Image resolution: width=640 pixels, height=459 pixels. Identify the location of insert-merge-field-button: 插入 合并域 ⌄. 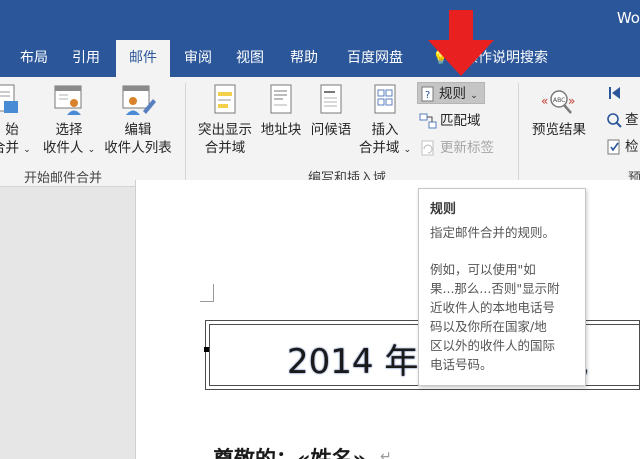
(385, 121).